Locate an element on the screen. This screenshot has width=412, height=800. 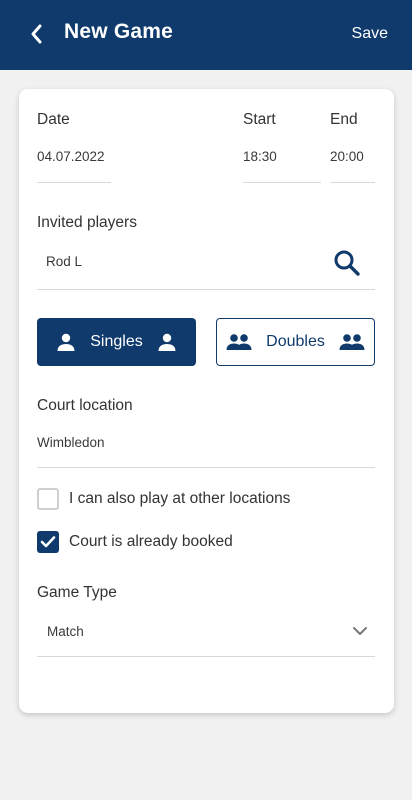
page-title: New Game is located at coordinates (118, 31).